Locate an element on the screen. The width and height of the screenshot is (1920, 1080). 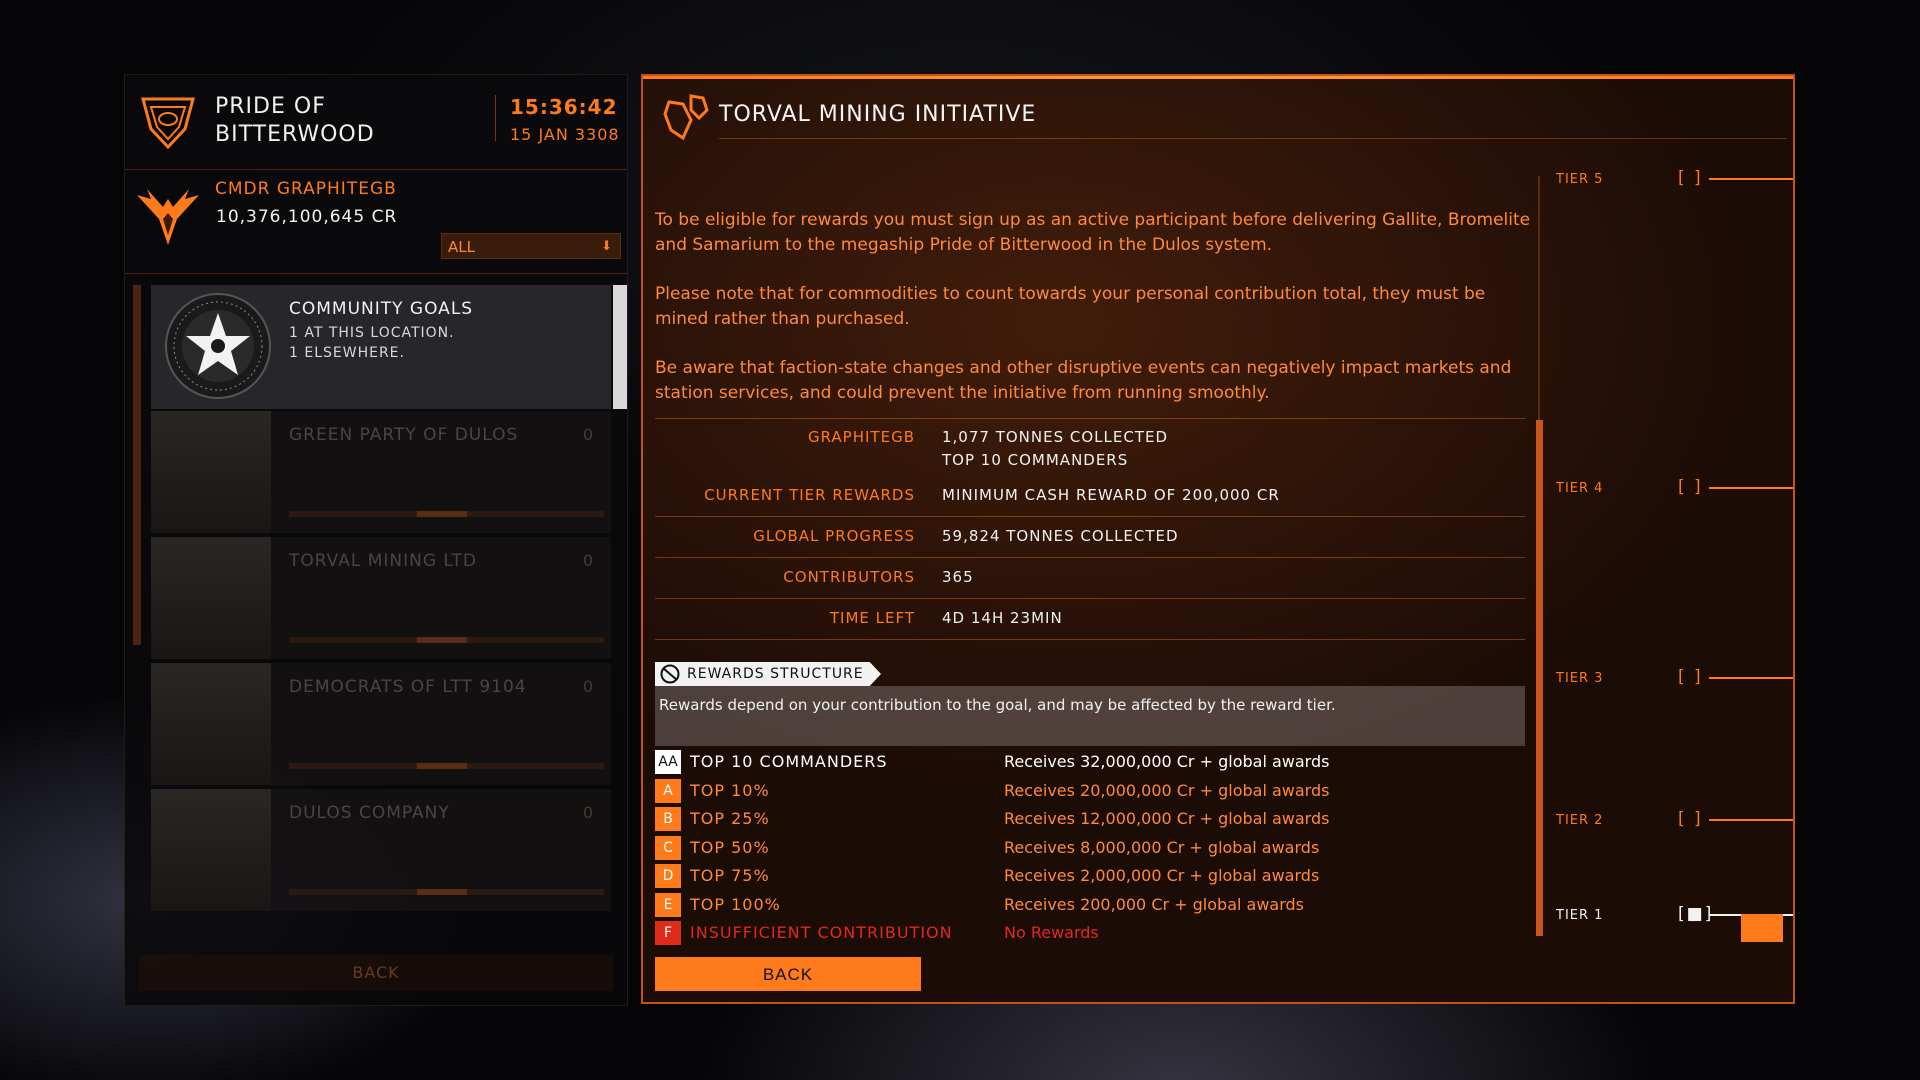
reward-badge: B is located at coordinates (668, 819).